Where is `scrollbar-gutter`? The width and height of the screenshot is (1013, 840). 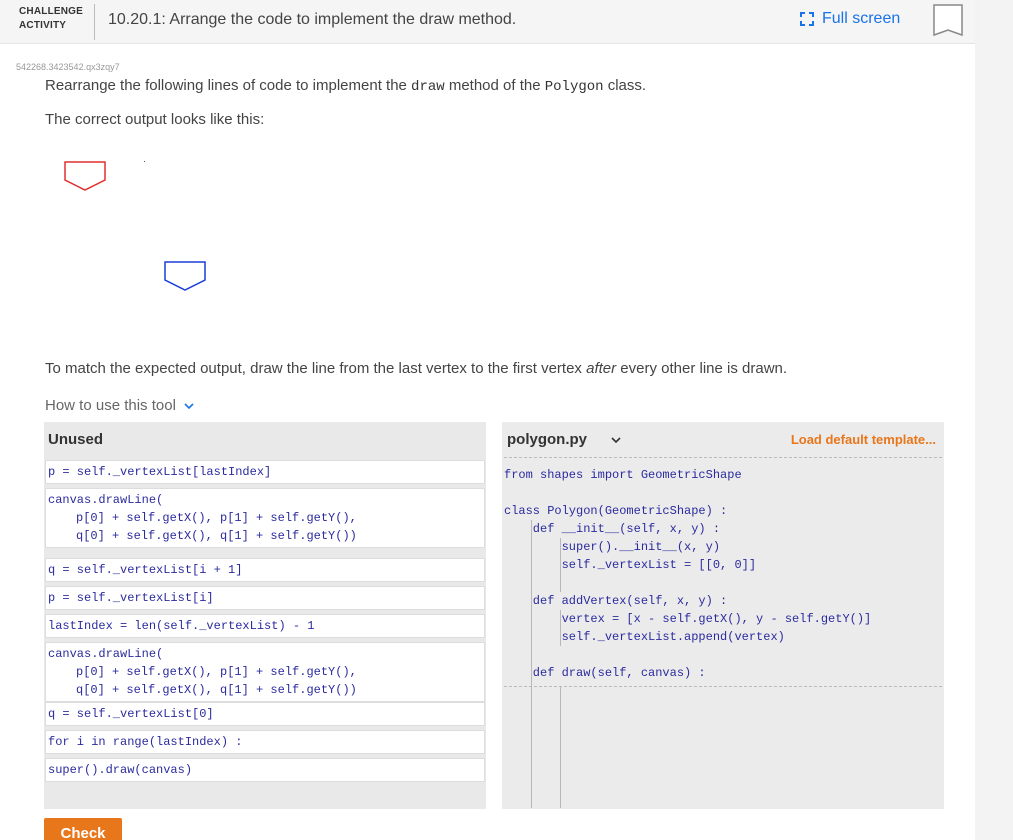
scrollbar-gutter is located at coordinates (994, 420).